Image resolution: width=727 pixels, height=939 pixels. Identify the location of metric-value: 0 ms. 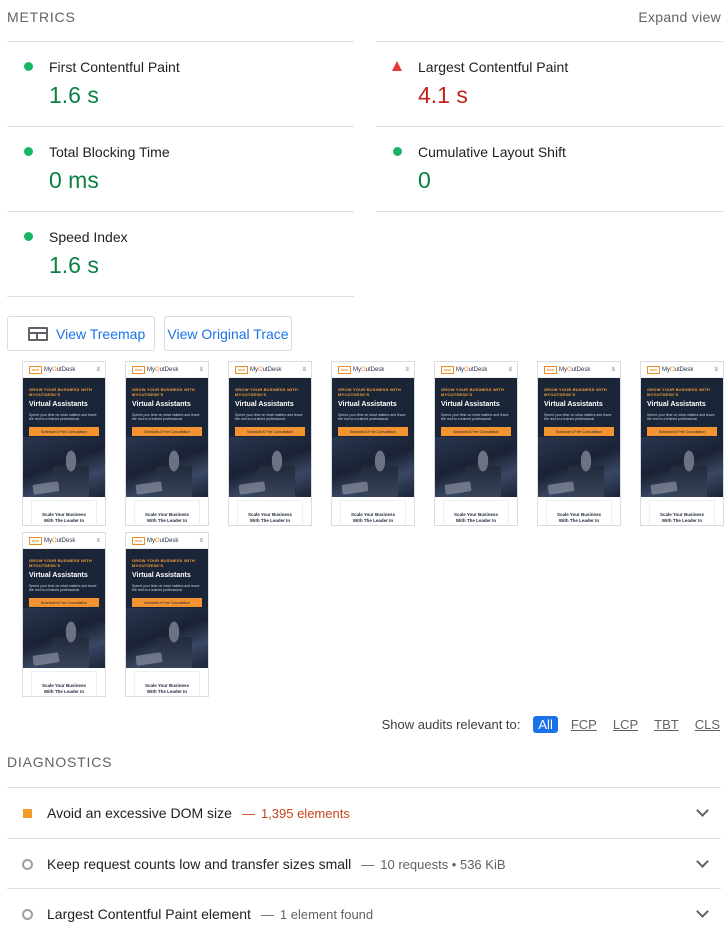
(74, 180).